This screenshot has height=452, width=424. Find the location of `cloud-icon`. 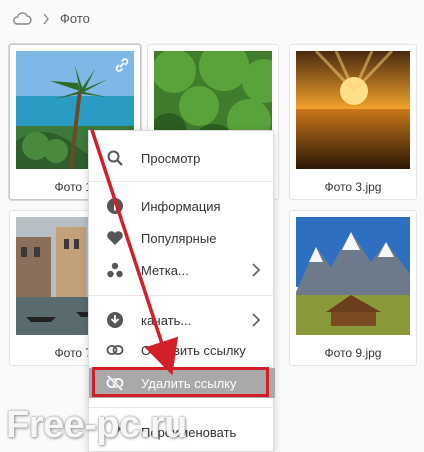

cloud-icon is located at coordinates (22, 18).